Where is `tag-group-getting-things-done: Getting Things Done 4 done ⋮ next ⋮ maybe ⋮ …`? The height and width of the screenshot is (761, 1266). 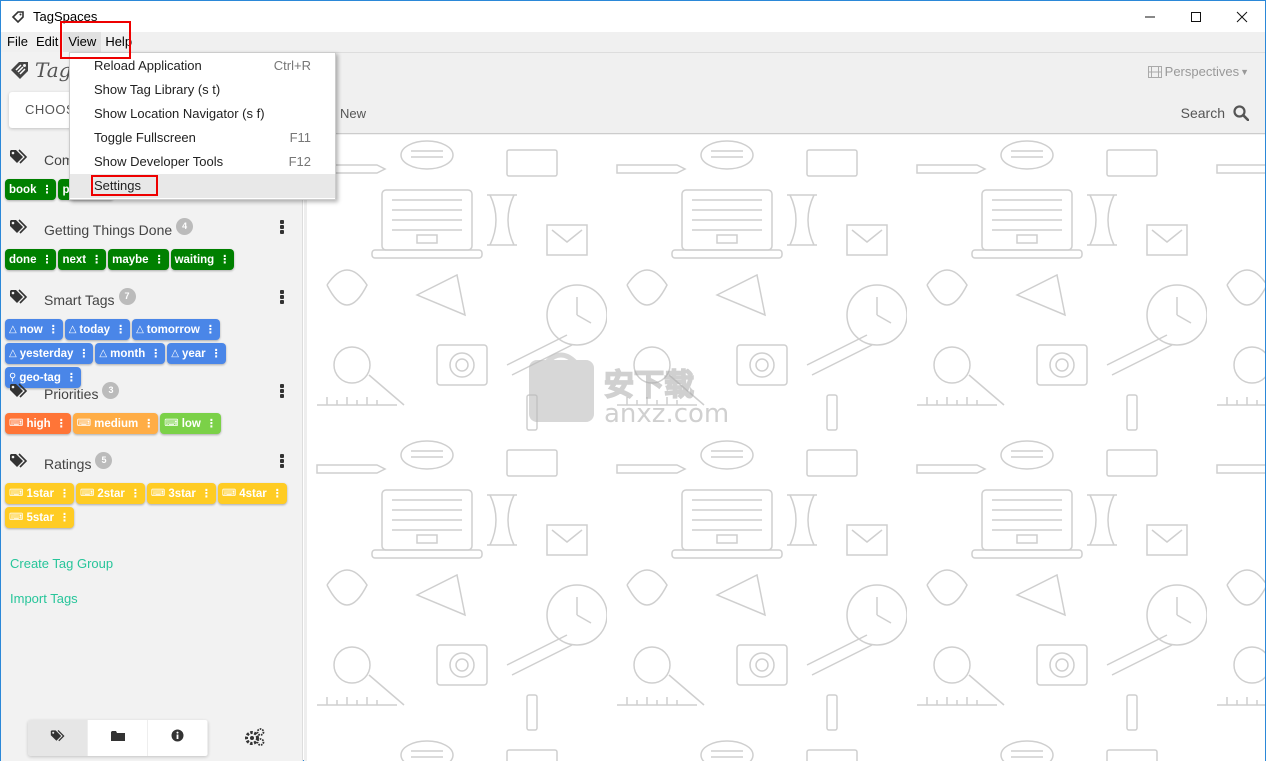
tag-group-getting-things-done: Getting Things Done 4 done ⋮ next ⋮ maybe ⋮ … is located at coordinates (152, 242).